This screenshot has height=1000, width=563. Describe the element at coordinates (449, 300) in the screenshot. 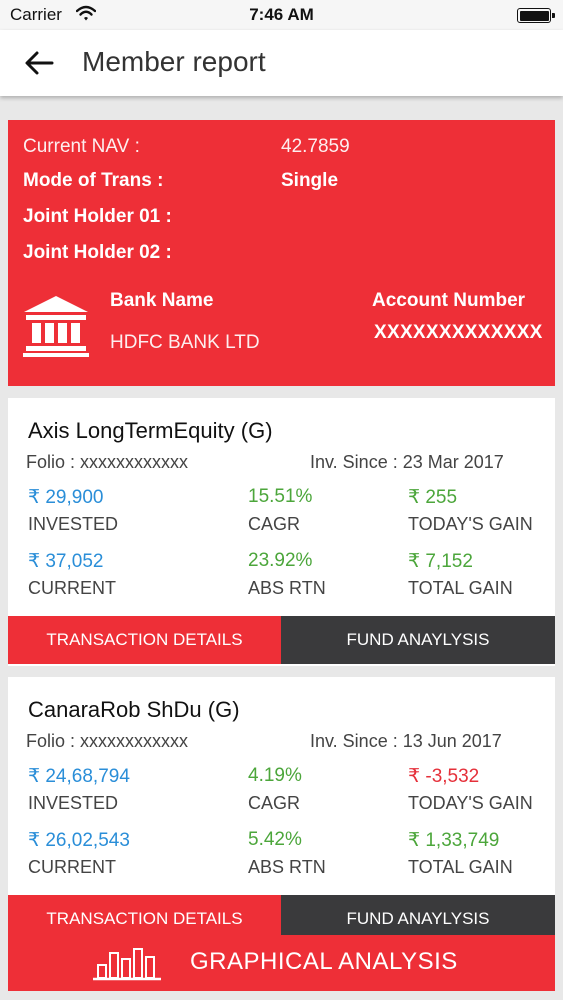

I see `account-number-label: Account Number` at that location.